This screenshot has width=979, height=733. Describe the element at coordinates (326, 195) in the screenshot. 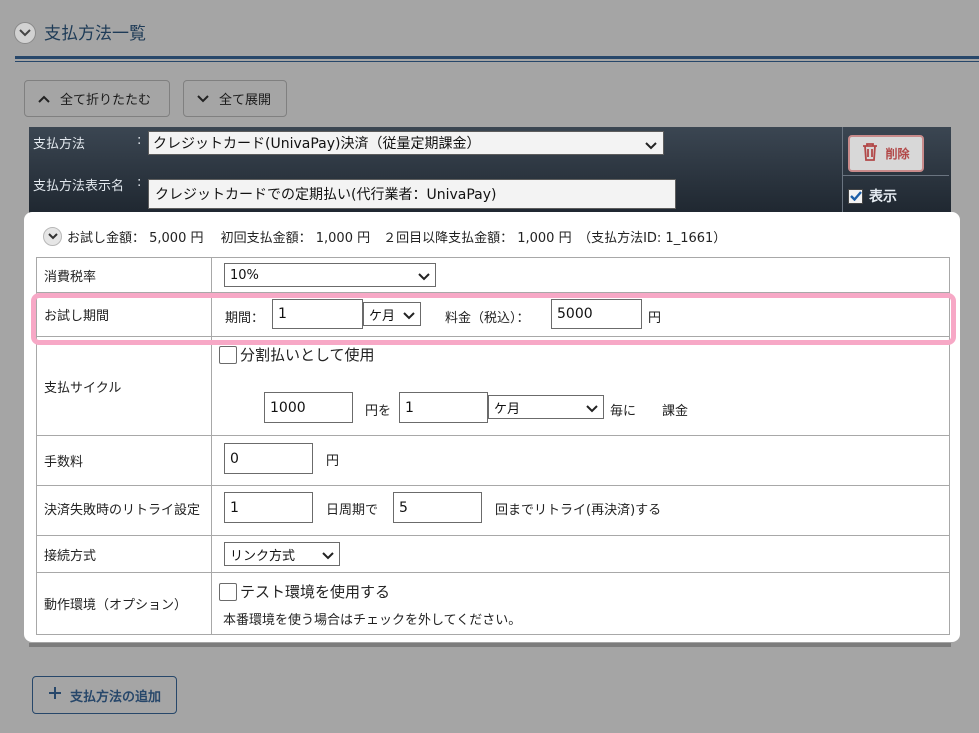

I see `display-name-value: クレジットカードでの定期払い(代行業者：UnivaPay)` at that location.